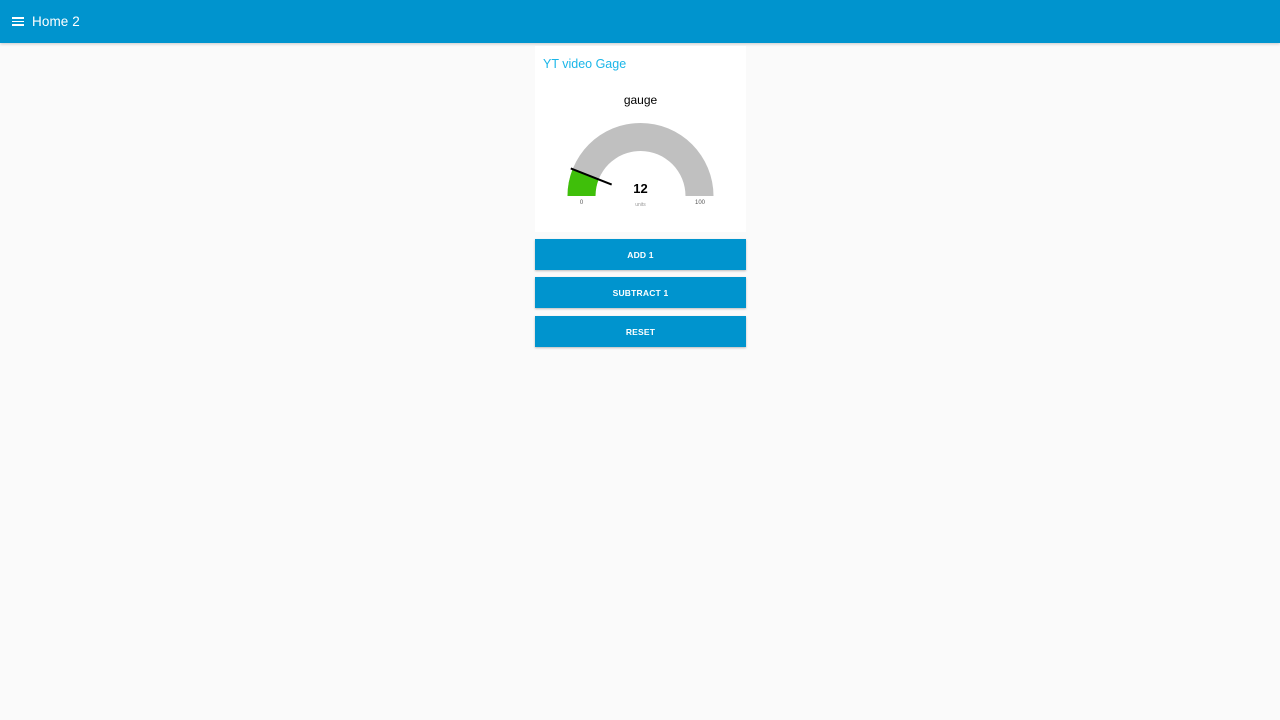  I want to click on gauge-units: units, so click(640, 205).